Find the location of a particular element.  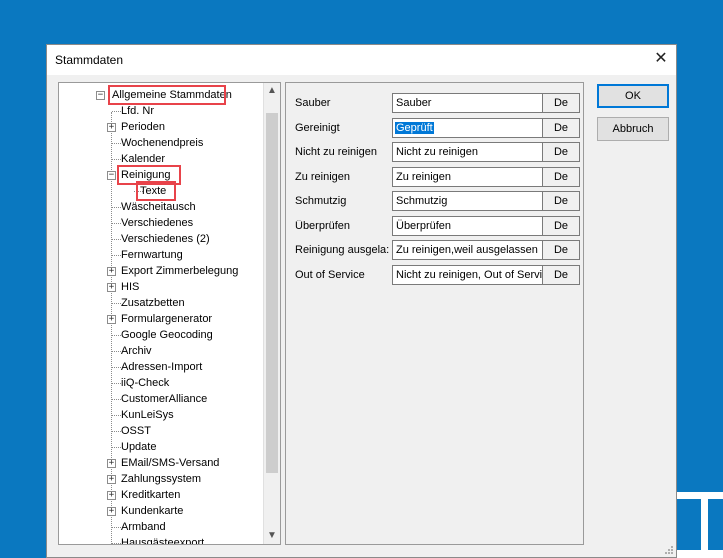

tree-item: + Zahlungssystem is located at coordinates (161, 479).